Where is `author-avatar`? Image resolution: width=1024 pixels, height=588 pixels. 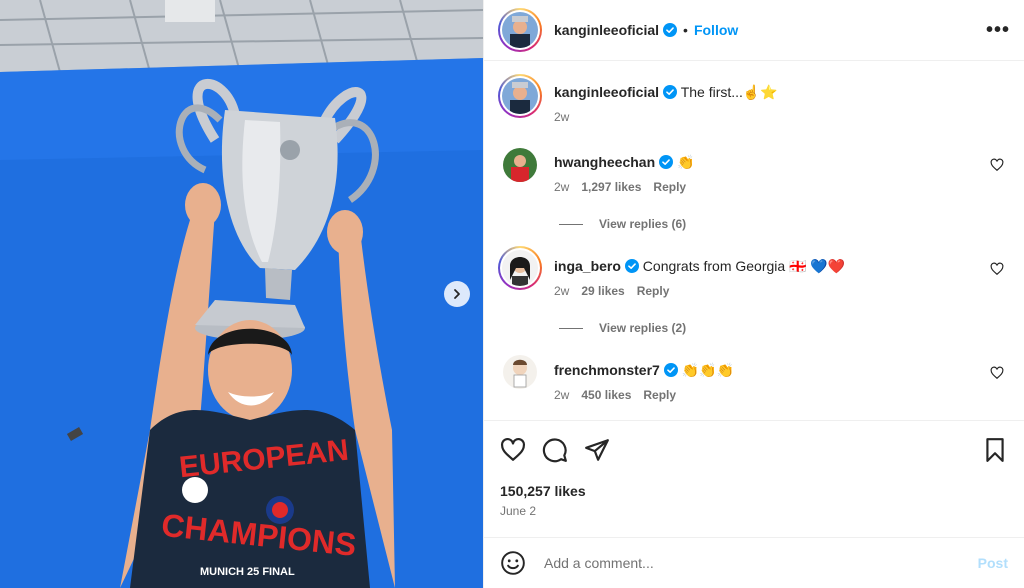 author-avatar is located at coordinates (520, 30).